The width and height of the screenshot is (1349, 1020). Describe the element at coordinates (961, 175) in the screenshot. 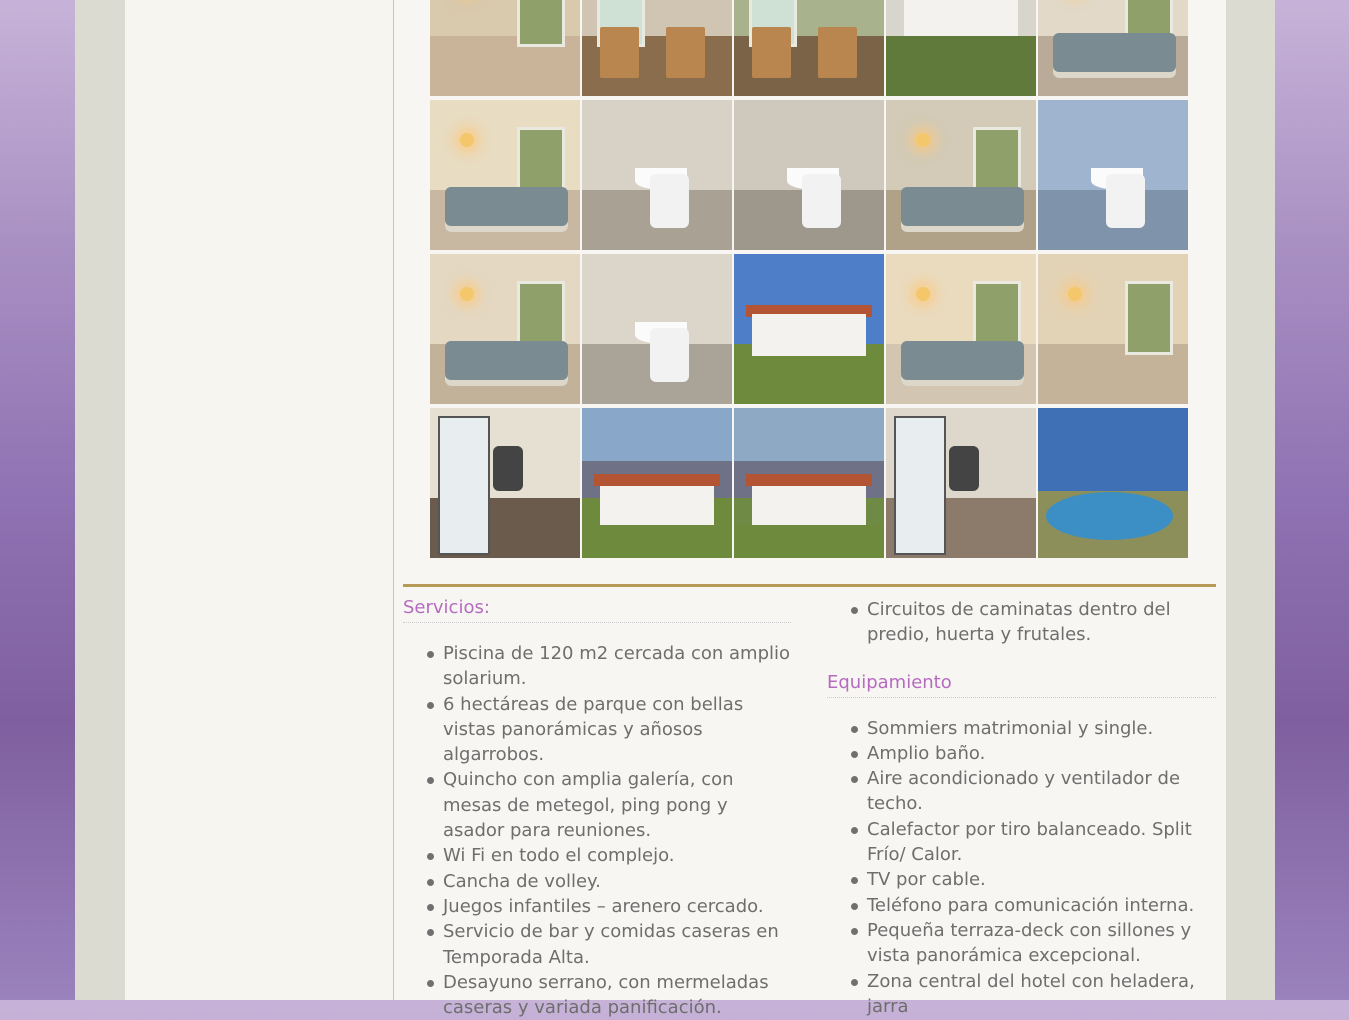

I see `thumb-bedroom-window` at that location.